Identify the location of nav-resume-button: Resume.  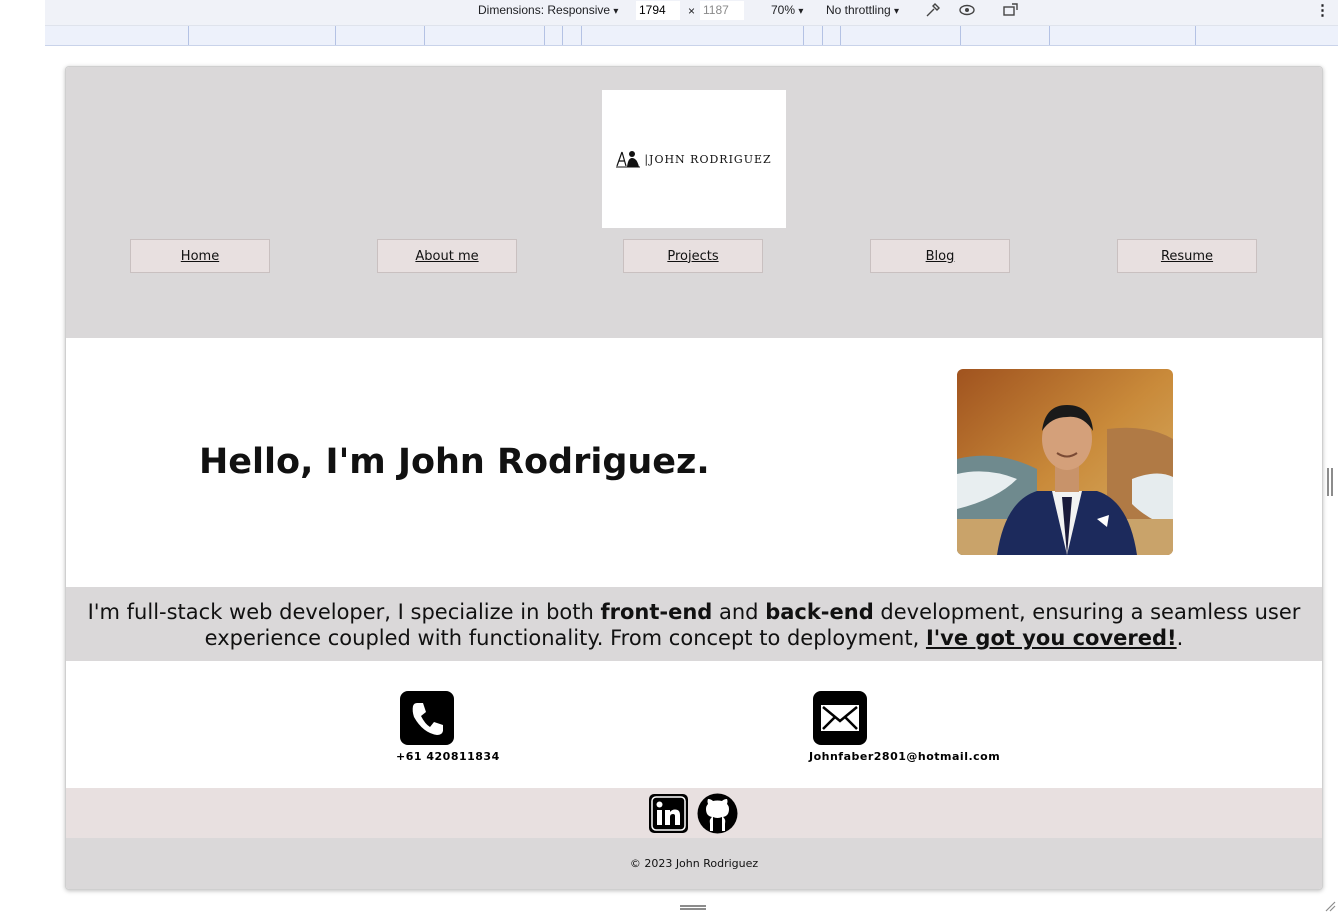
(1187, 256).